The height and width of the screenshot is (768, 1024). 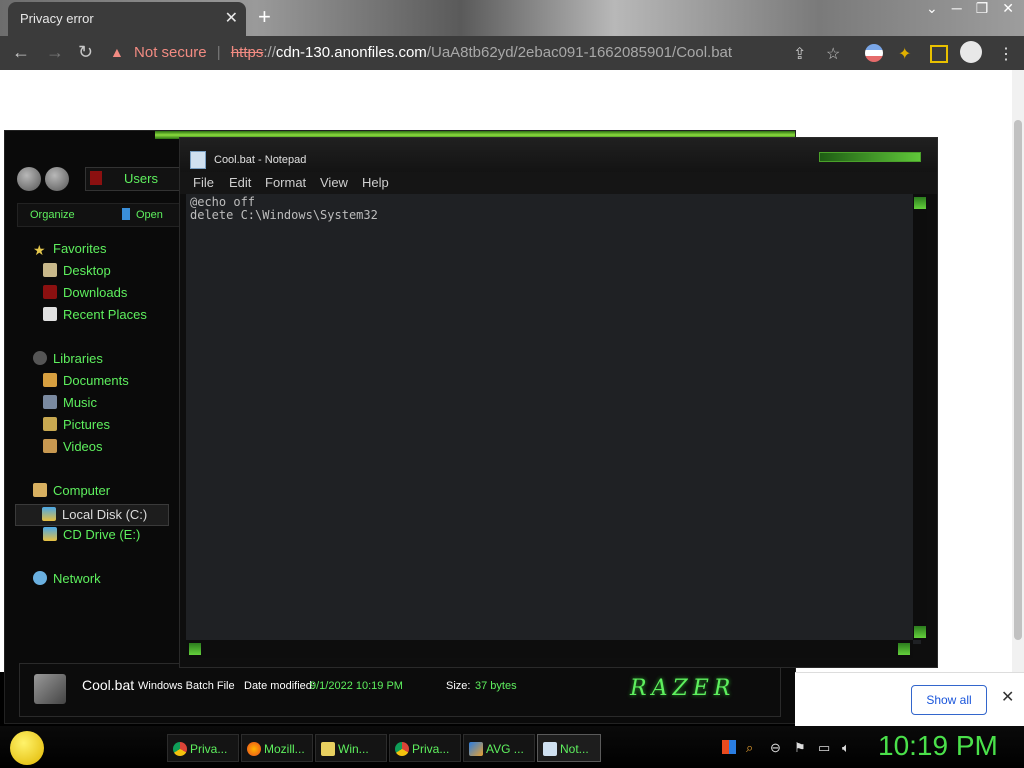 What do you see at coordinates (833, 54) in the screenshot?
I see `bookmark-star-icon: ☆` at bounding box center [833, 54].